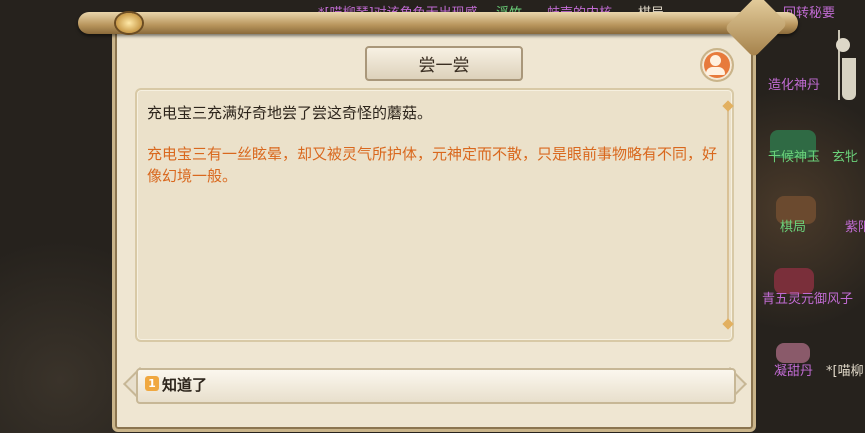 This screenshot has height=433, width=865. I want to click on scrollbar-track, so click(728, 215).